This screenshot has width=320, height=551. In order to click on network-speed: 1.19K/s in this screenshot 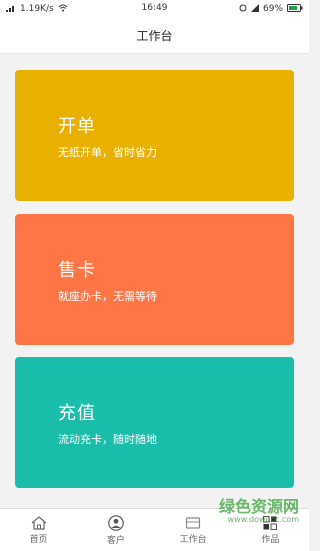, I will do `click(37, 9)`.